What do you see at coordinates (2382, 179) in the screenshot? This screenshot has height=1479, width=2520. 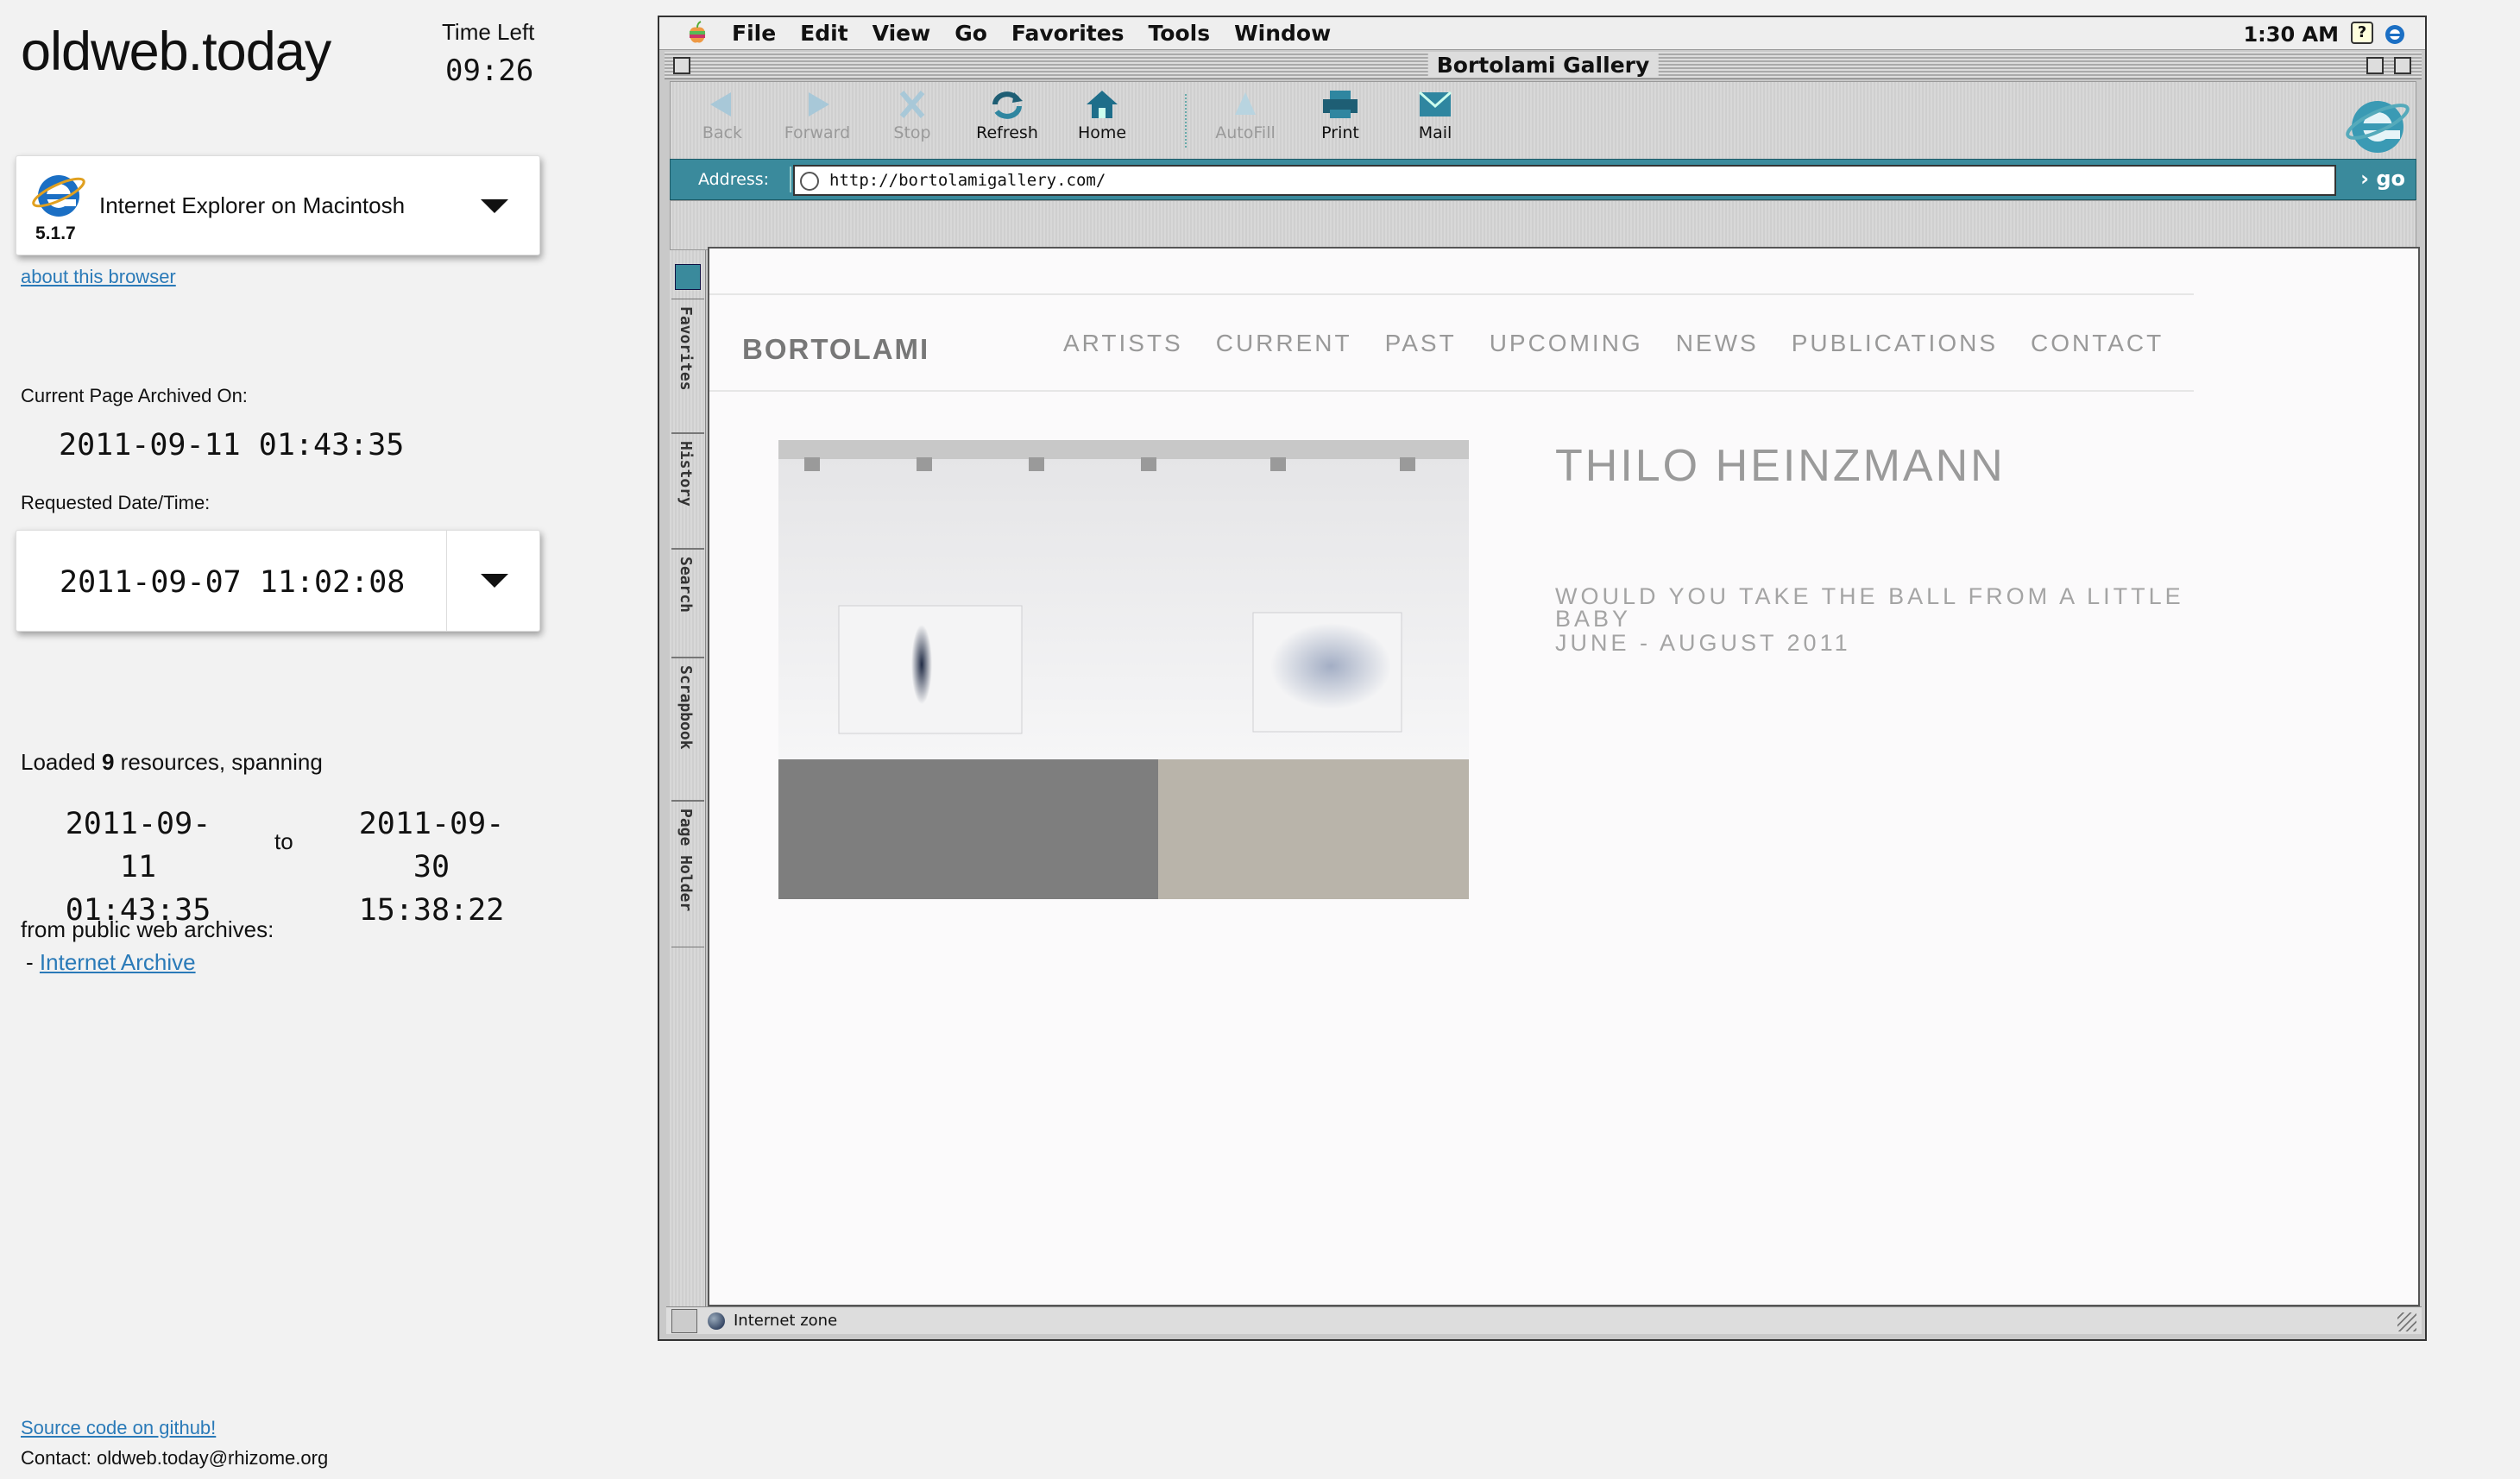 I see `go-button: › go` at bounding box center [2382, 179].